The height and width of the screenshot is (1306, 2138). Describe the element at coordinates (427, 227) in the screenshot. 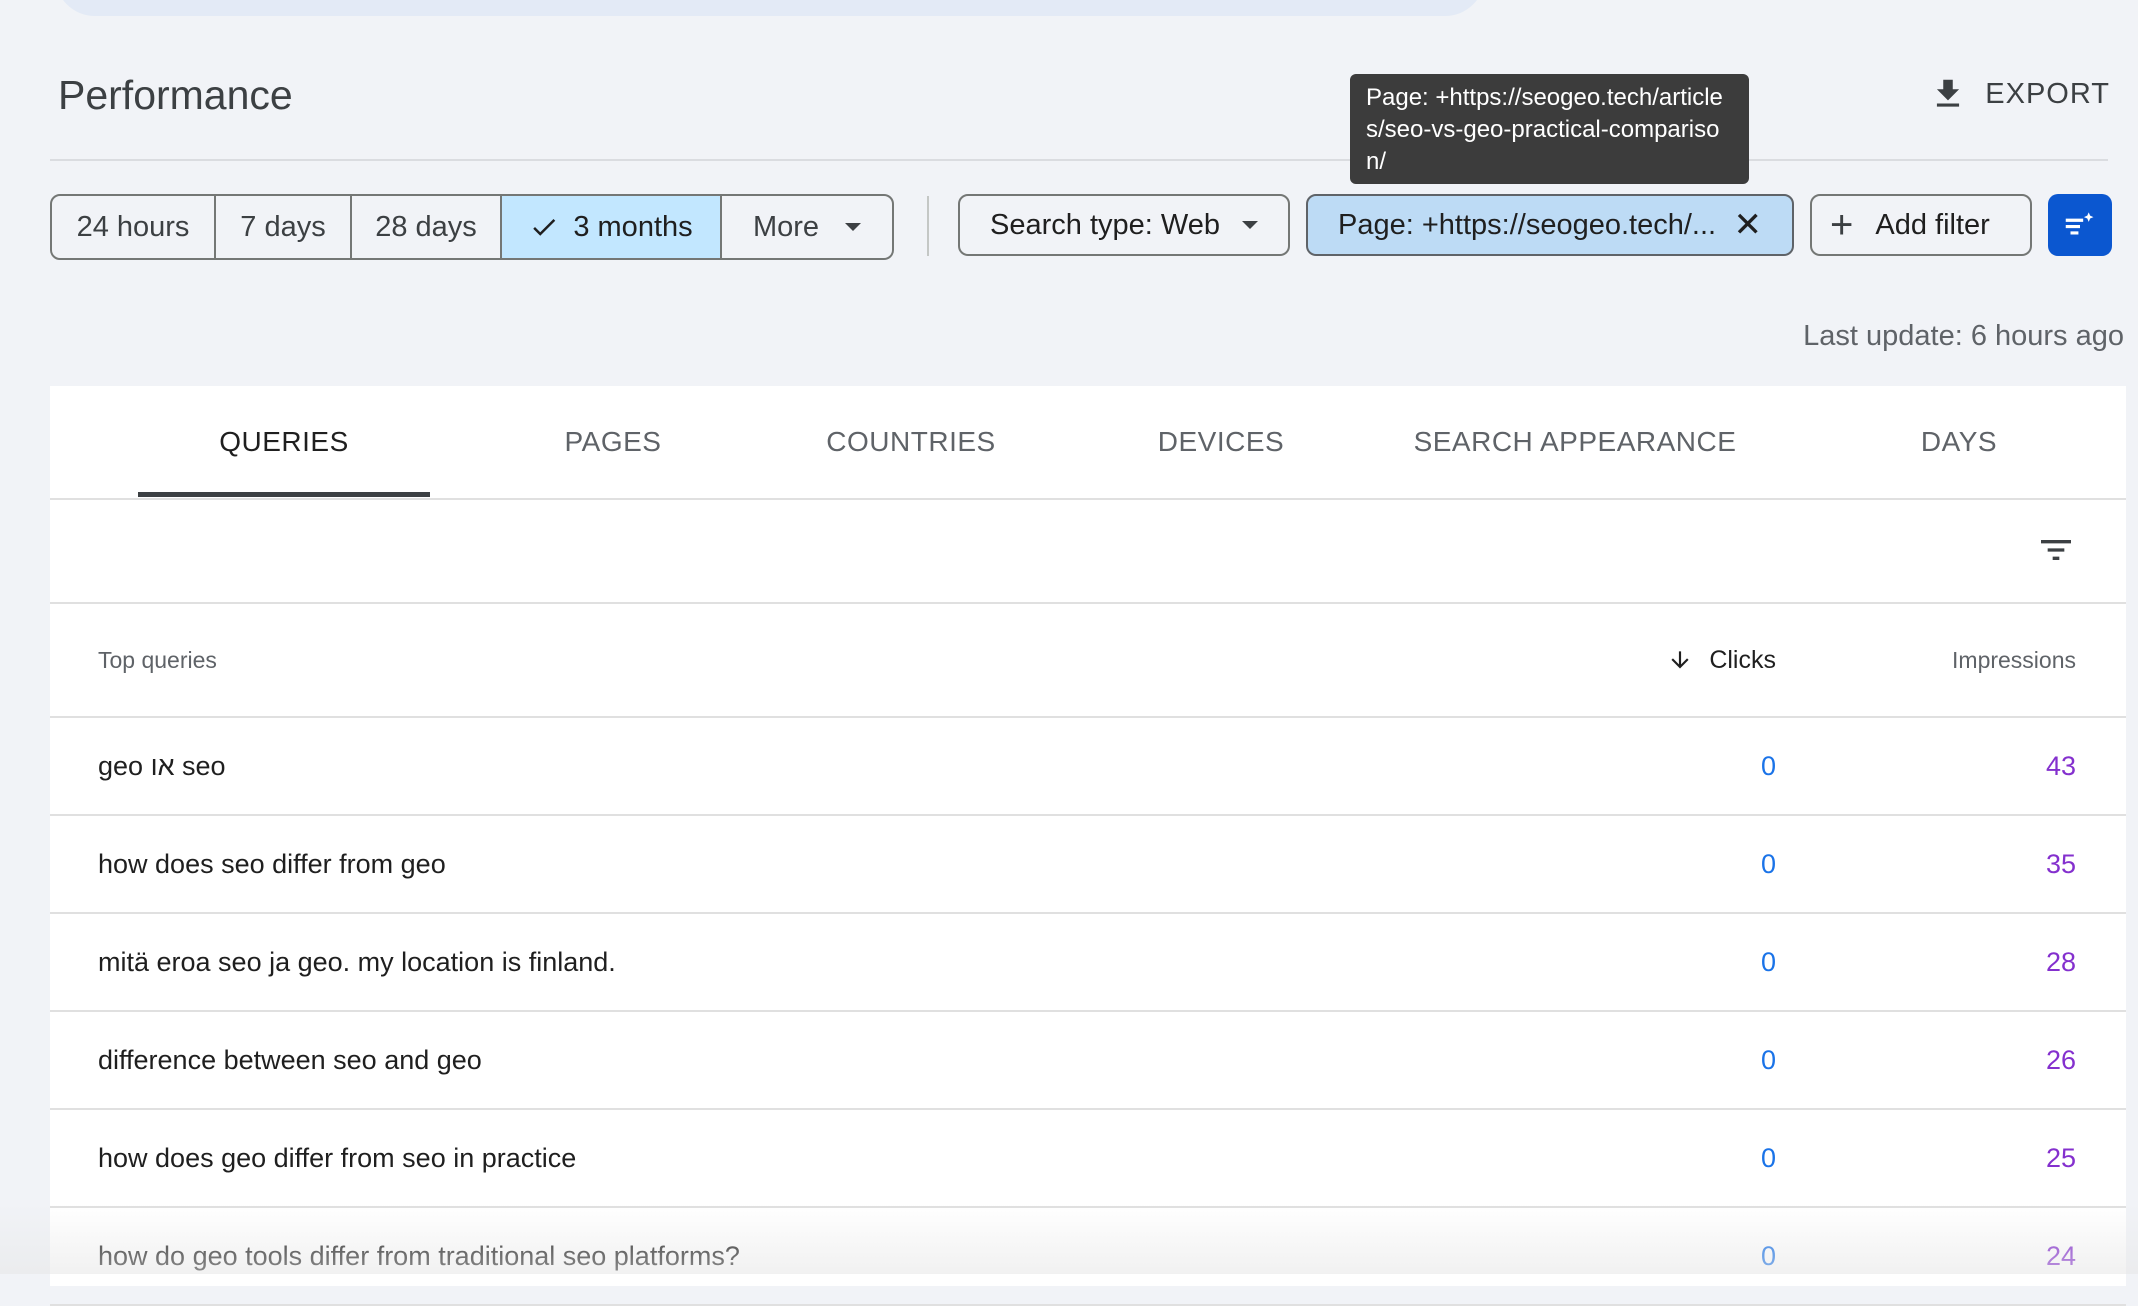

I see `date-option-28-days: 28 days` at that location.